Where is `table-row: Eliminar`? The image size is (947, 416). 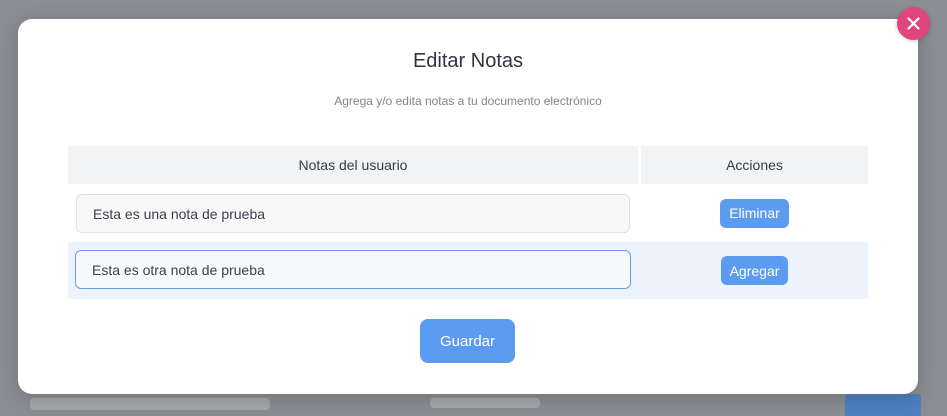 table-row: Eliminar is located at coordinates (468, 213).